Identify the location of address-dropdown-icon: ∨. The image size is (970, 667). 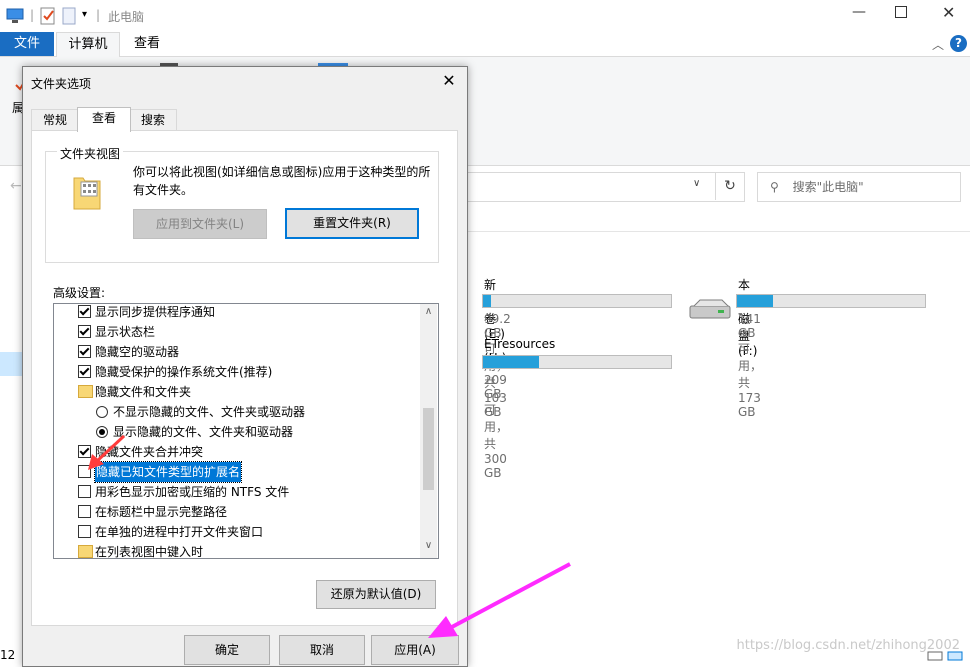
(696, 183).